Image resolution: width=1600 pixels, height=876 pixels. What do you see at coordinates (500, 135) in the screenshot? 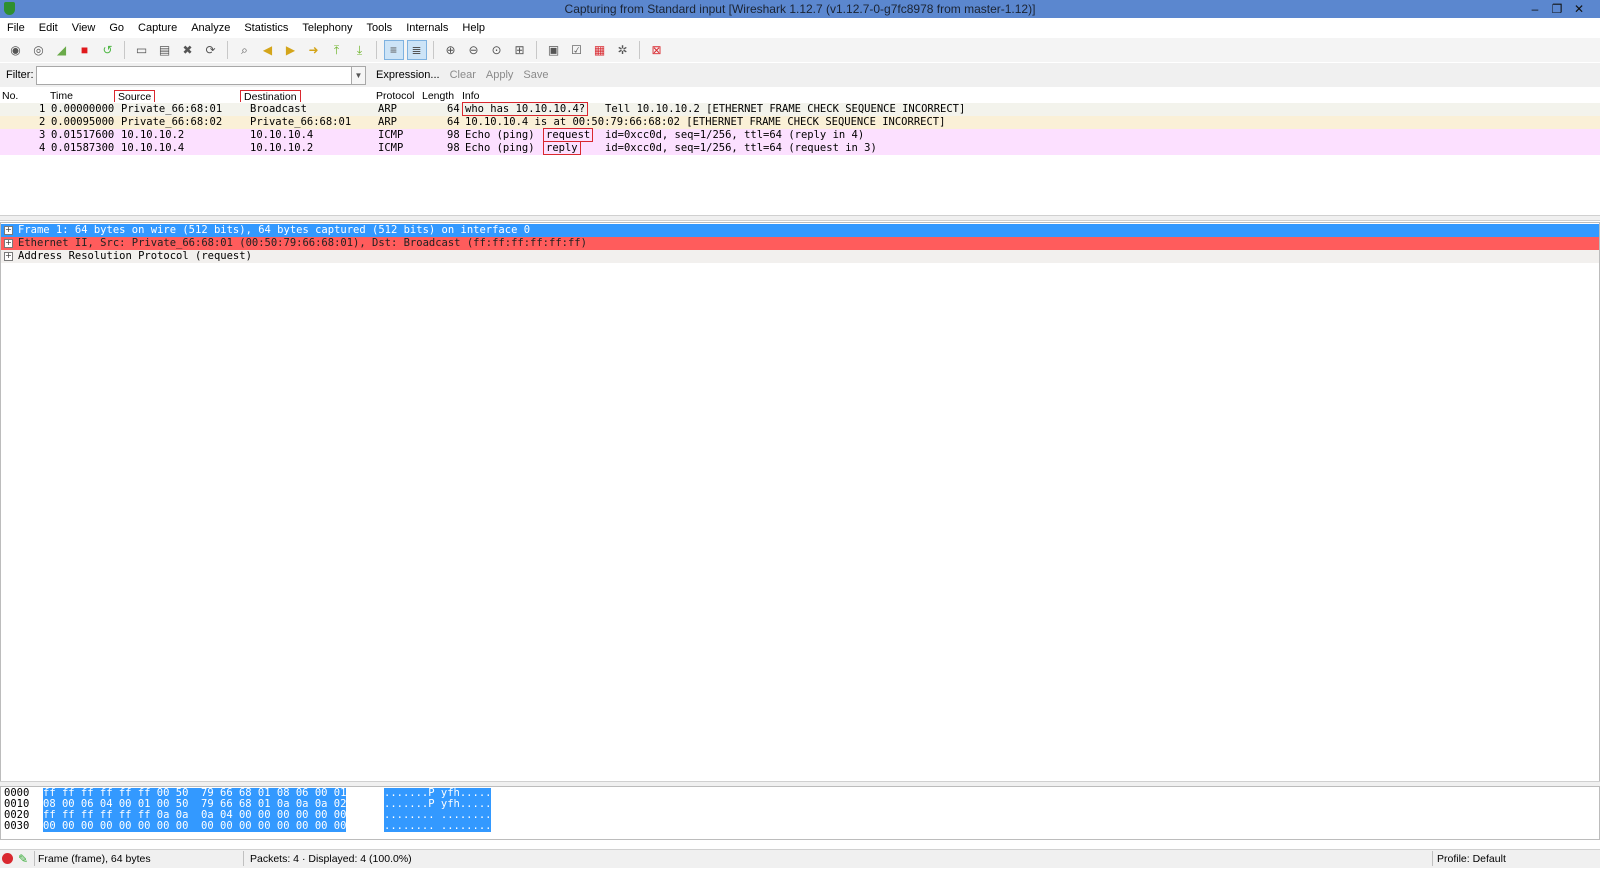
I see `packet-info-type: Echo (ping)` at bounding box center [500, 135].